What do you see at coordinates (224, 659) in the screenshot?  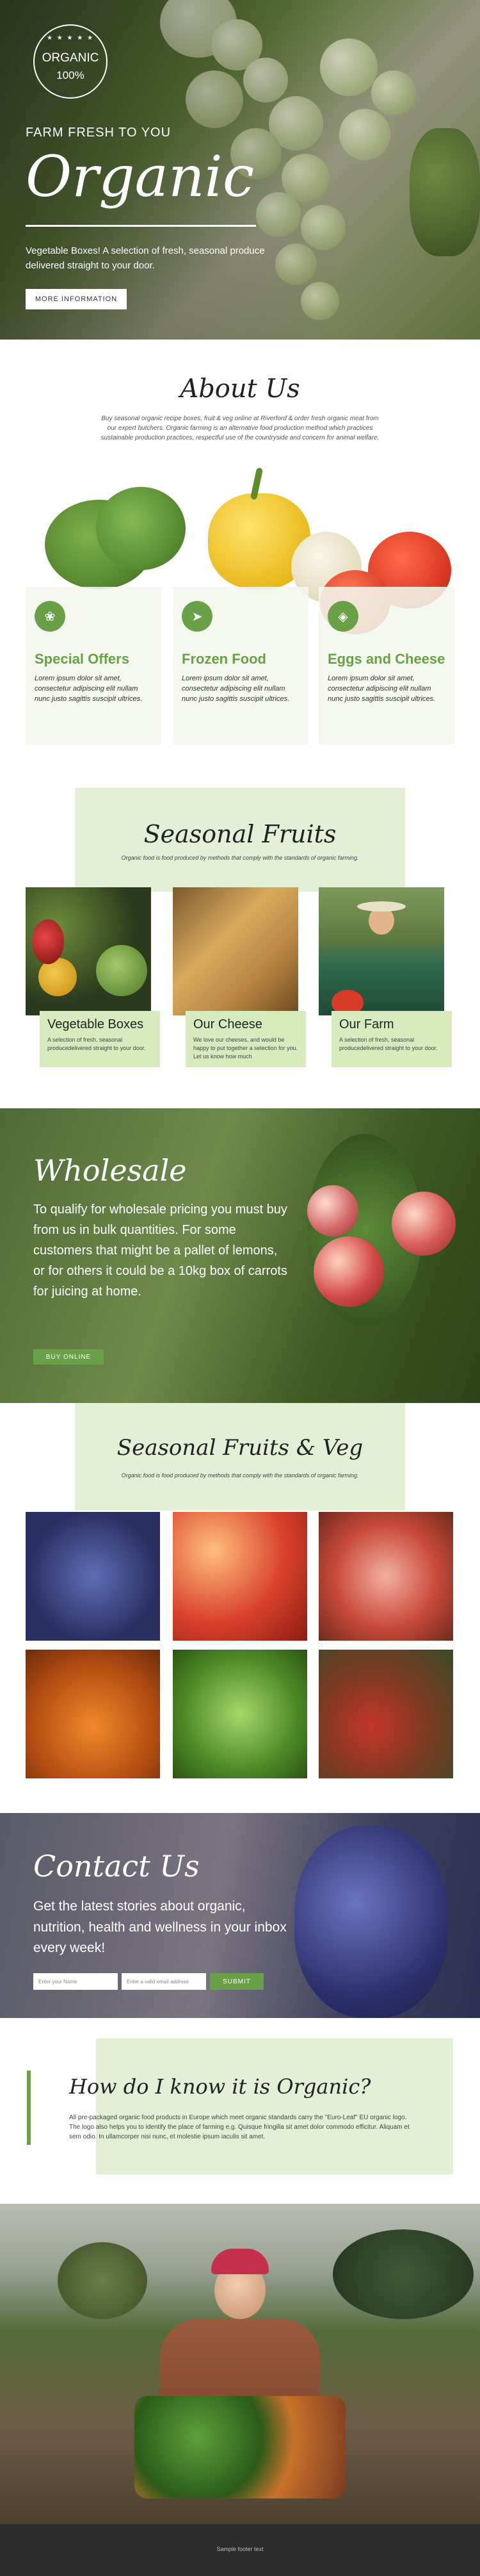 I see `card-title: Frozen Food` at bounding box center [224, 659].